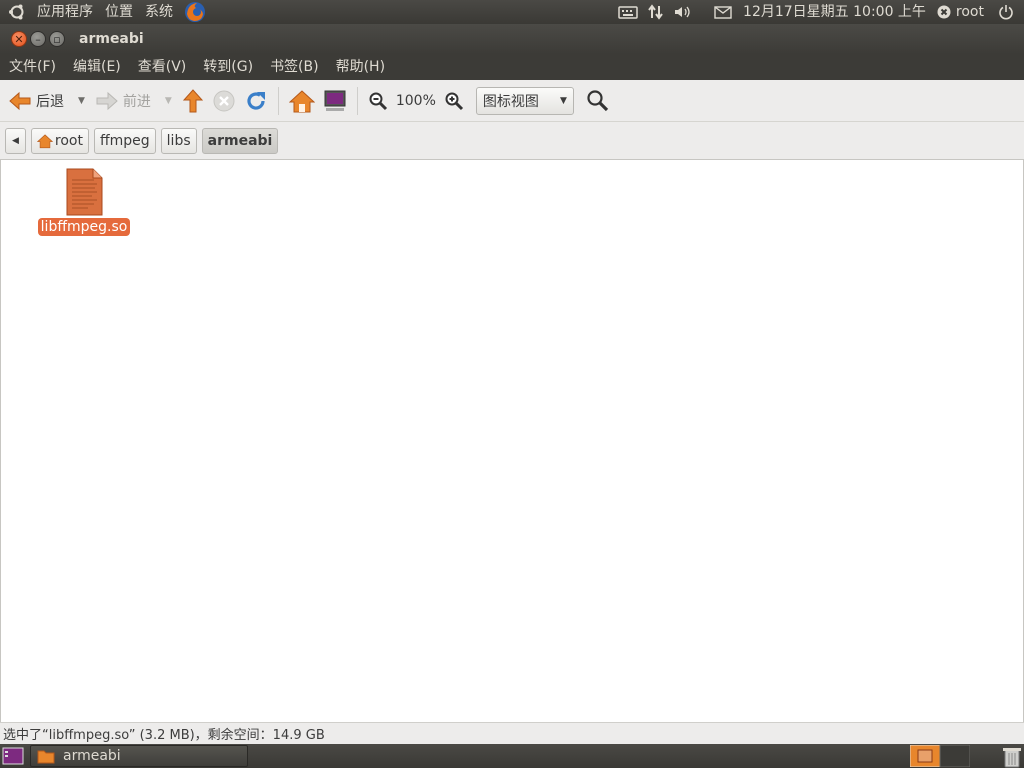 The image size is (1024, 768). What do you see at coordinates (15, 140) in the screenshot?
I see `pathbar-scroll-left-button: ◀` at bounding box center [15, 140].